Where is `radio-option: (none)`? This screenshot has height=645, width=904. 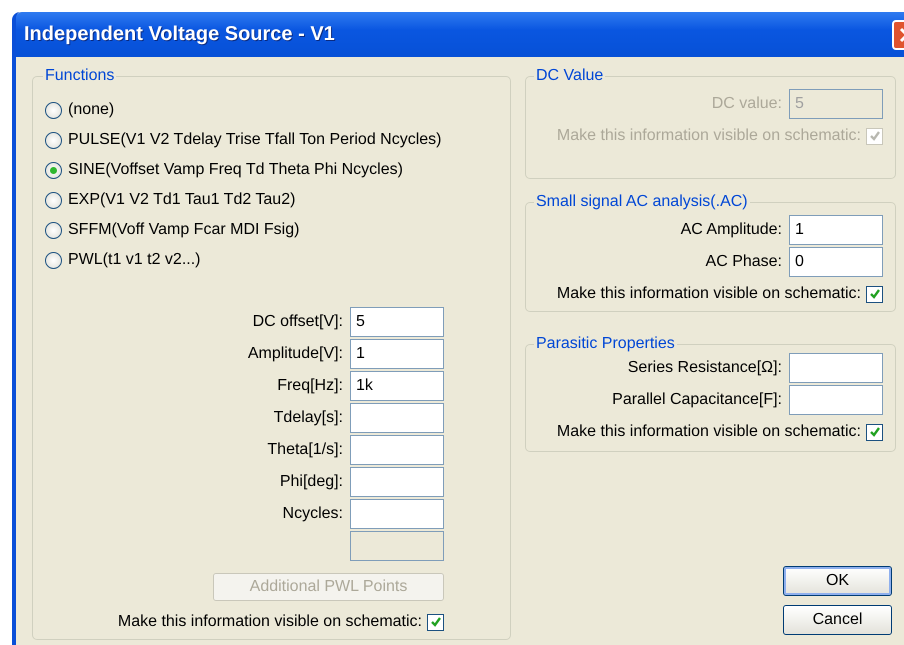 radio-option: (none) is located at coordinates (272, 110).